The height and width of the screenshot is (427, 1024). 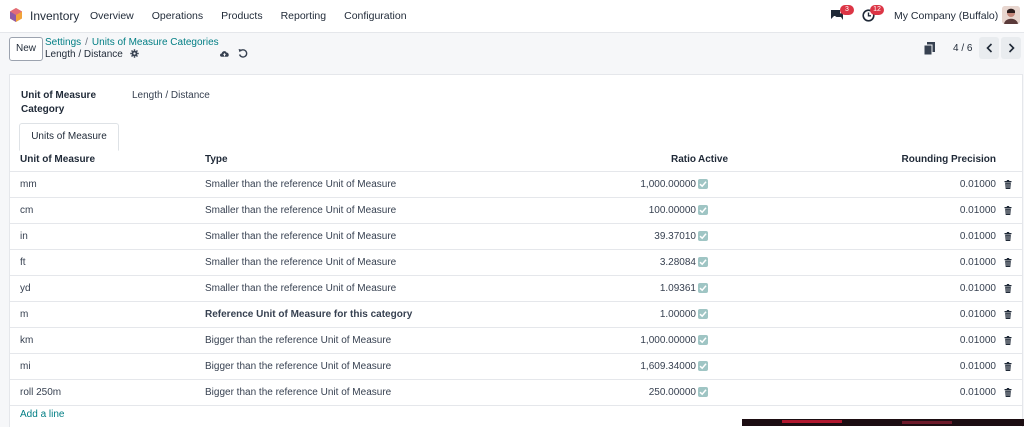 What do you see at coordinates (678, 288) in the screenshot?
I see `uom-ratio-cell: 1.09361` at bounding box center [678, 288].